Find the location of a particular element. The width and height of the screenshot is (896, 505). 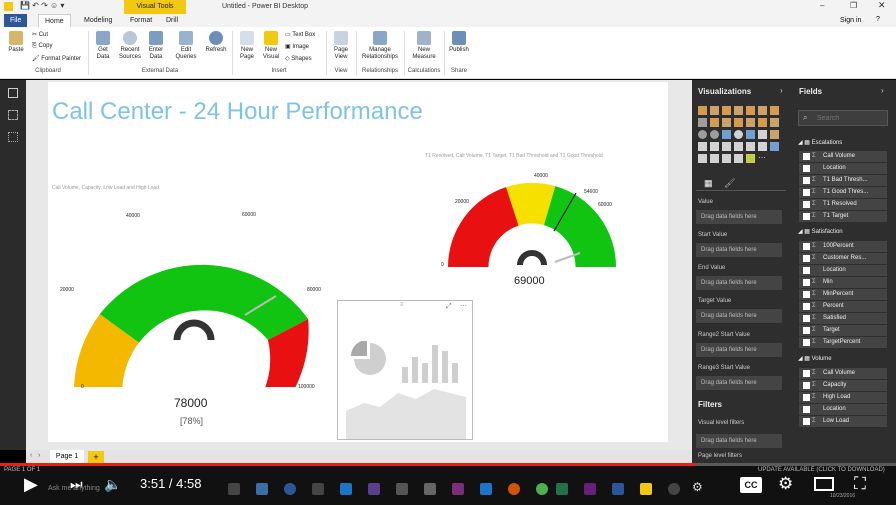

update-notice: UPDATE AVAILABLE (CLICK TO DOWNLOAD) is located at coordinates (821, 470).